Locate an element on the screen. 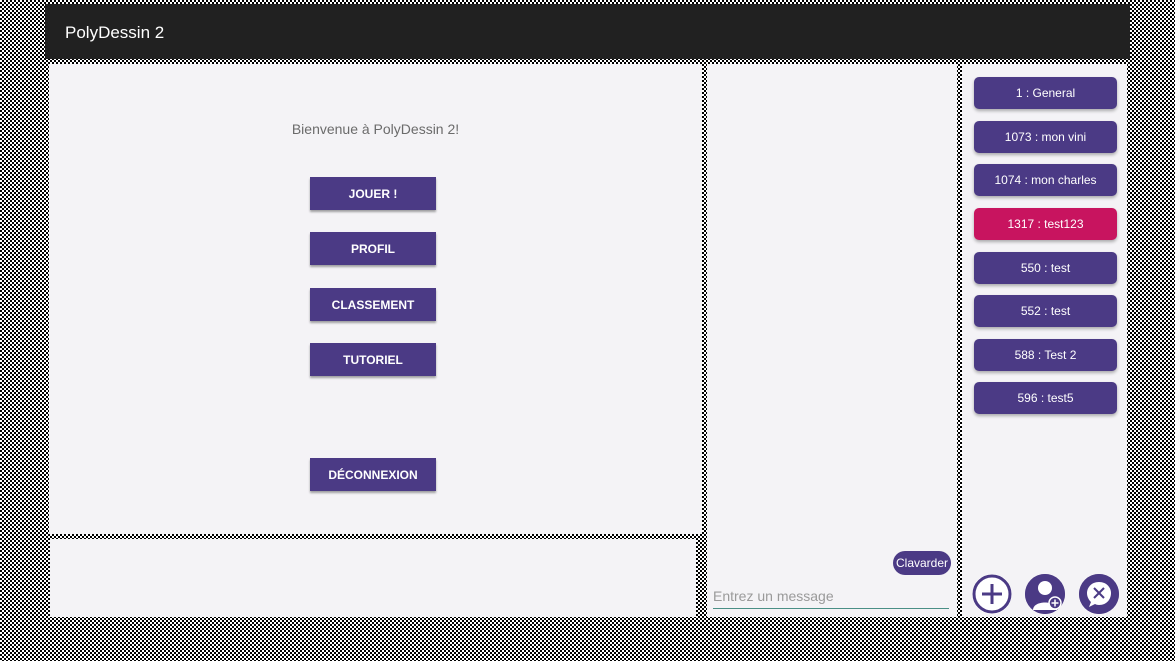  channel-item: 1074 : mon charles is located at coordinates (1045, 180).